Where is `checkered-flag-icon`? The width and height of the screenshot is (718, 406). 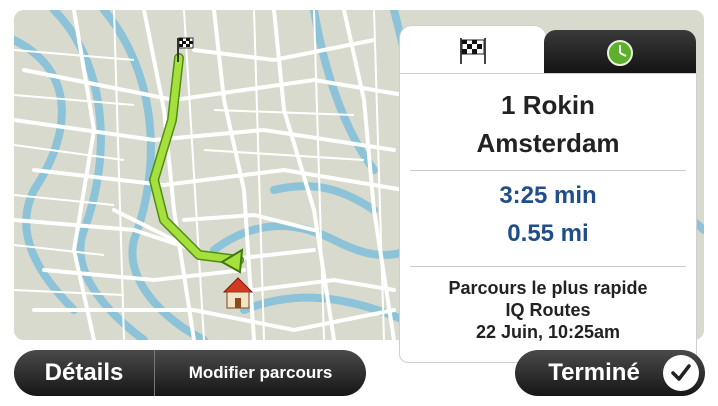
checkered-flag-icon is located at coordinates (473, 51).